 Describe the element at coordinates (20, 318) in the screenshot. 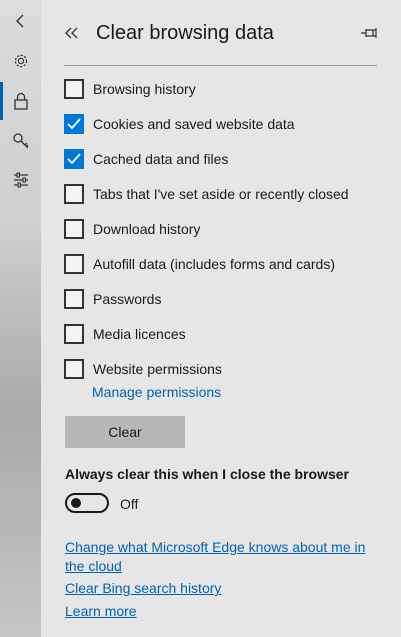

I see `side-rail` at that location.